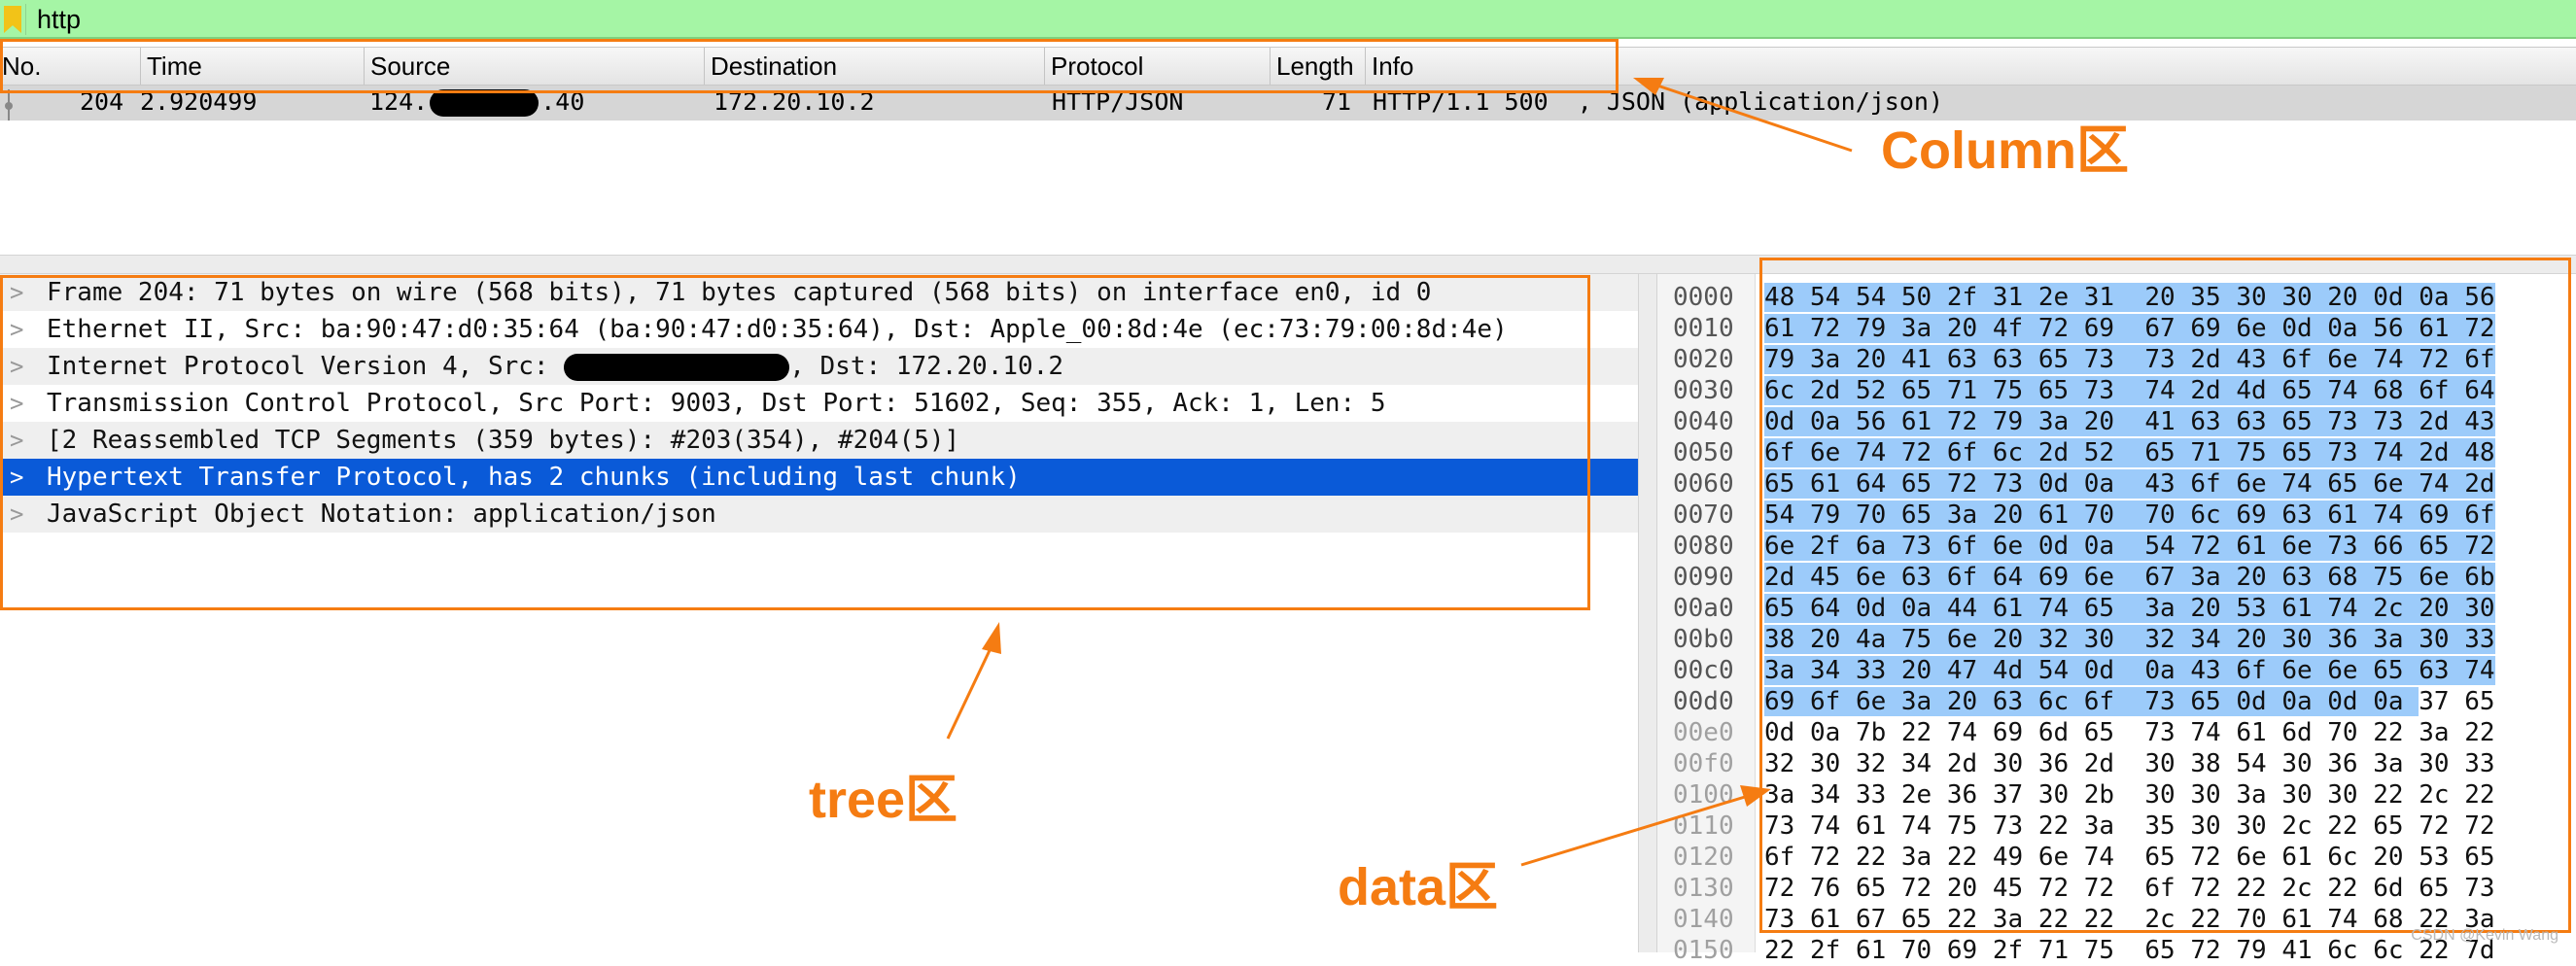 Image resolution: width=2576 pixels, height=966 pixels. I want to click on hex-offset: 0130, so click(1703, 888).